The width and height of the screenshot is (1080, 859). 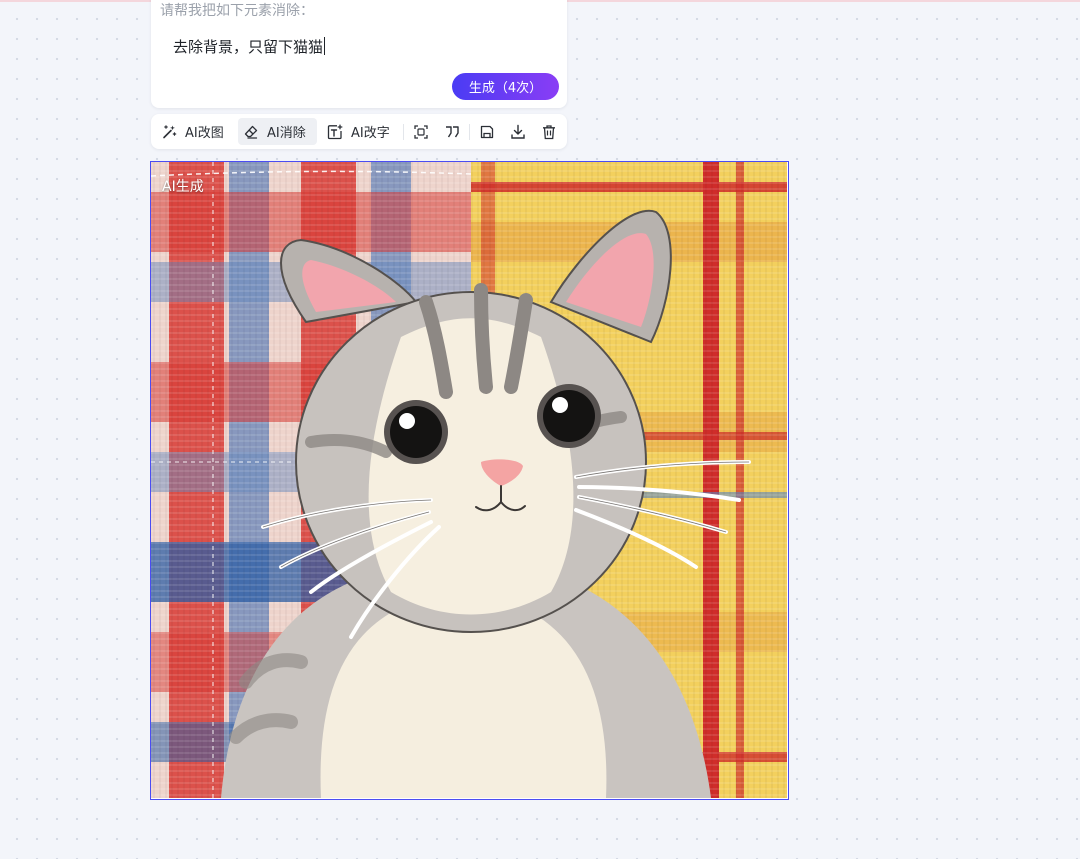 I want to click on ai-edit-text-button: AI改字, so click(x=362, y=131).